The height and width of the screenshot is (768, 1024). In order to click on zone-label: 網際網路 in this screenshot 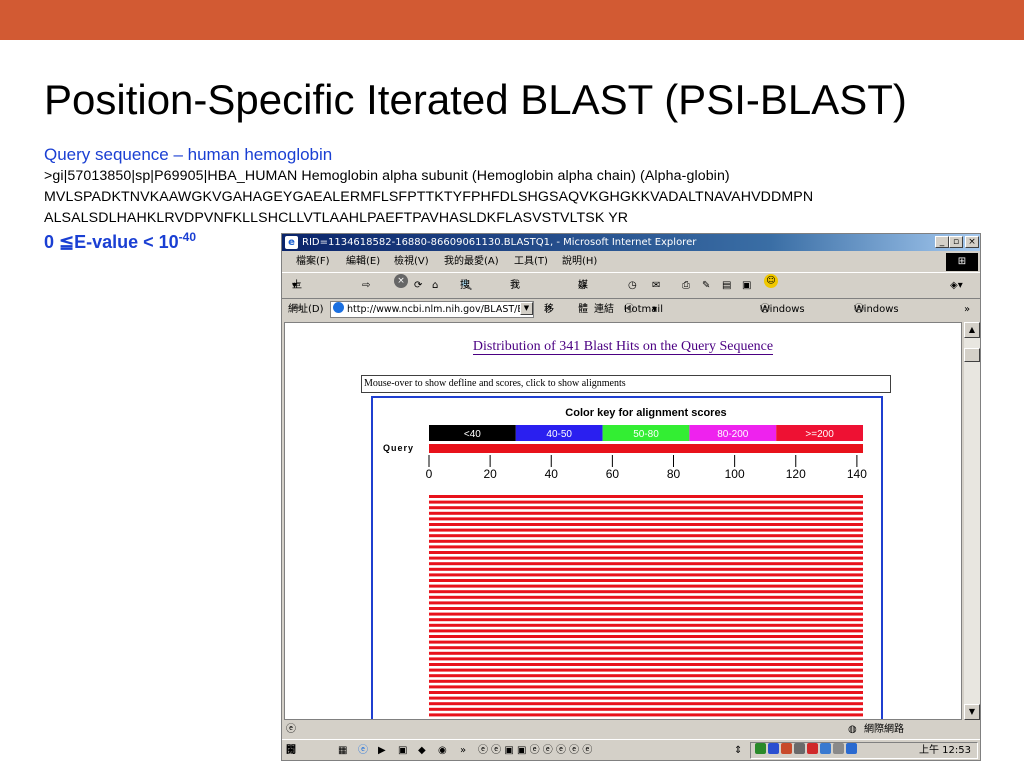, I will do `click(884, 729)`.